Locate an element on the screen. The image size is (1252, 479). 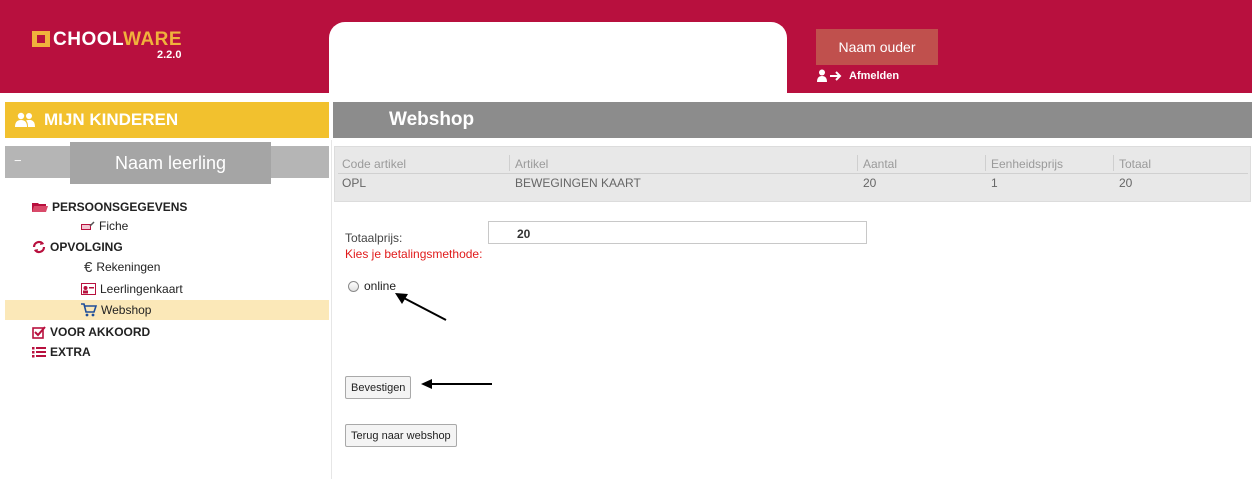
sidebar-item-label: Fiche is located at coordinates (114, 226).